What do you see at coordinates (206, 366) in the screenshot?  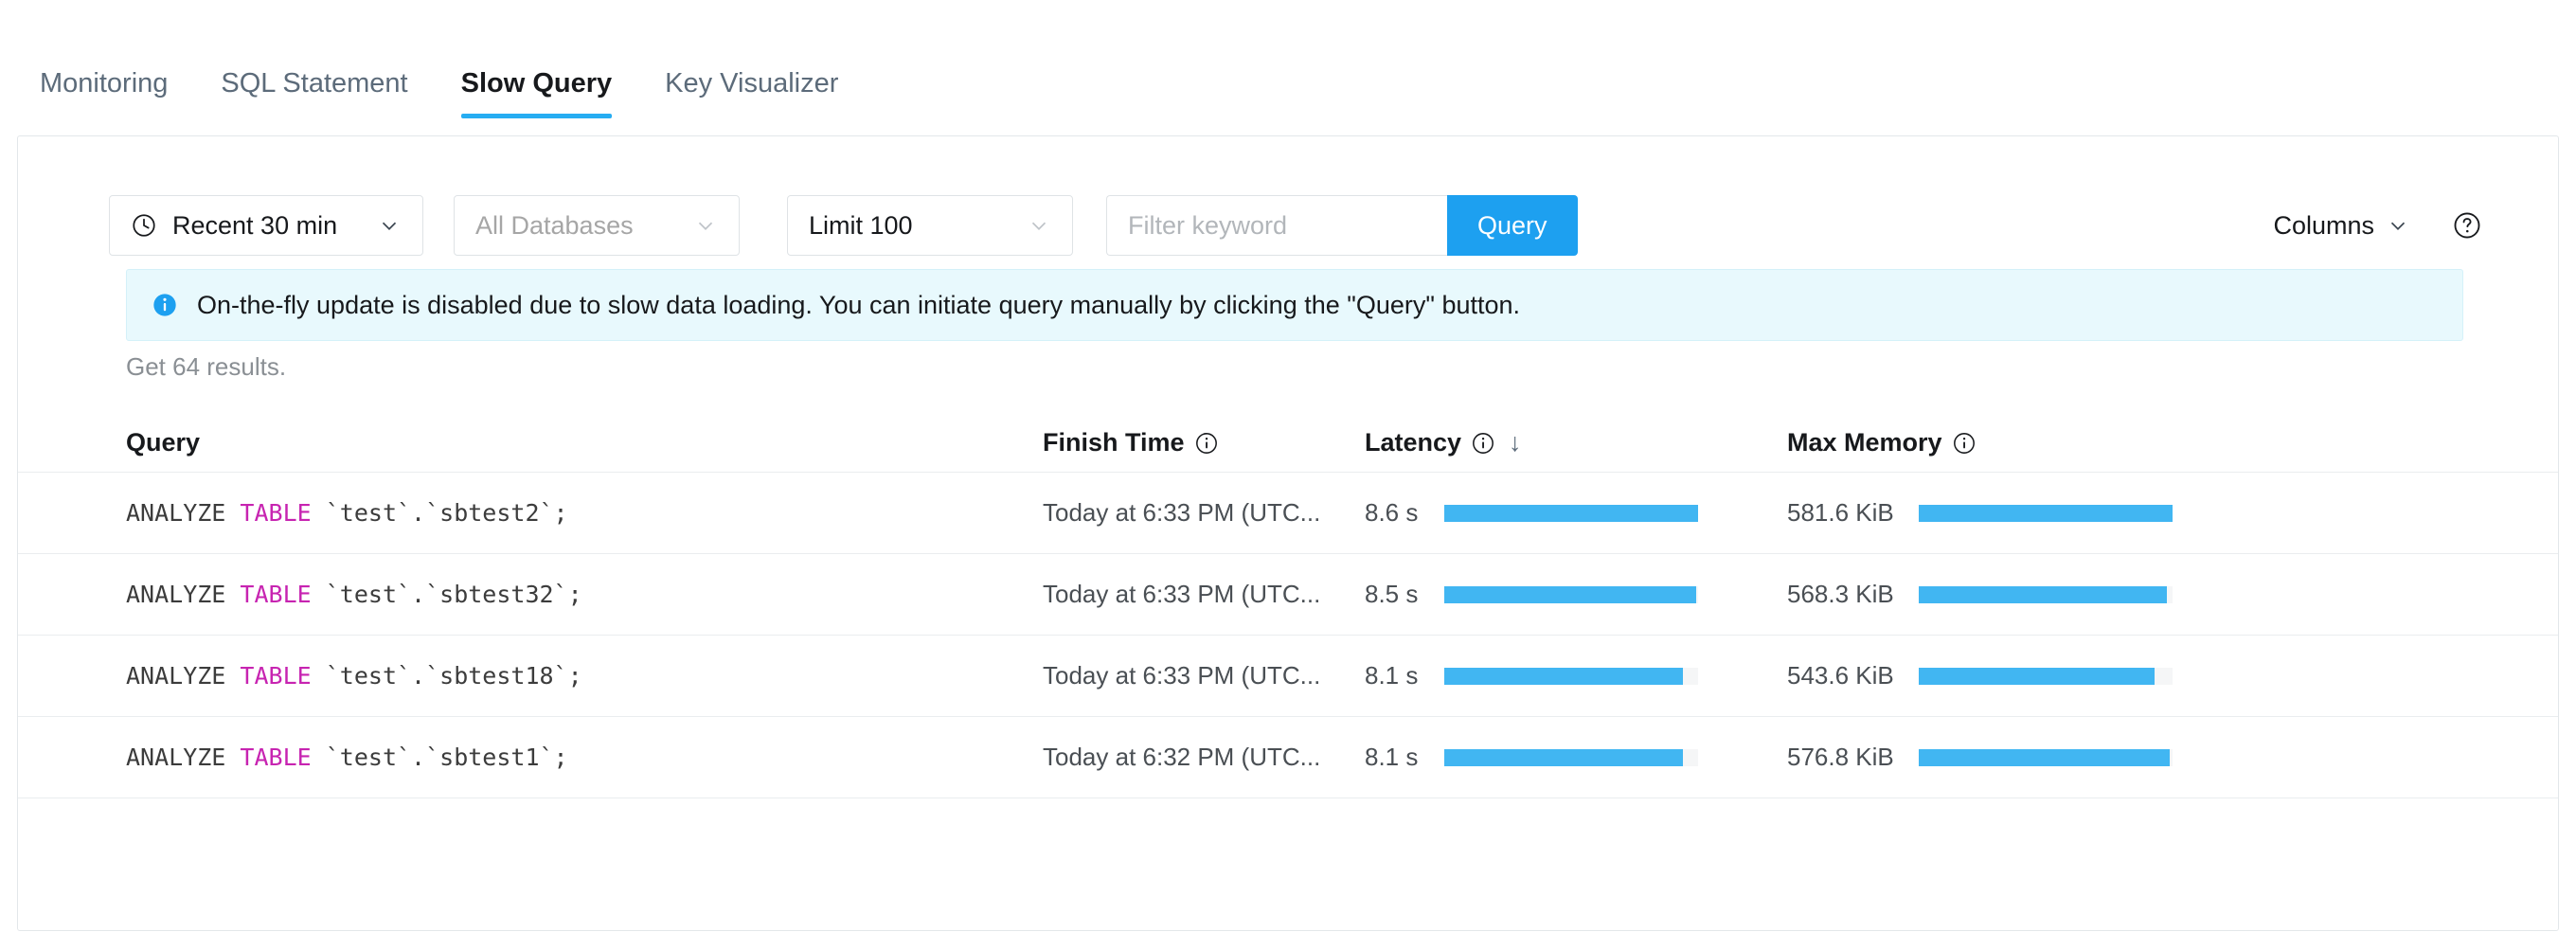 I see `results-count: Get 64 results.` at bounding box center [206, 366].